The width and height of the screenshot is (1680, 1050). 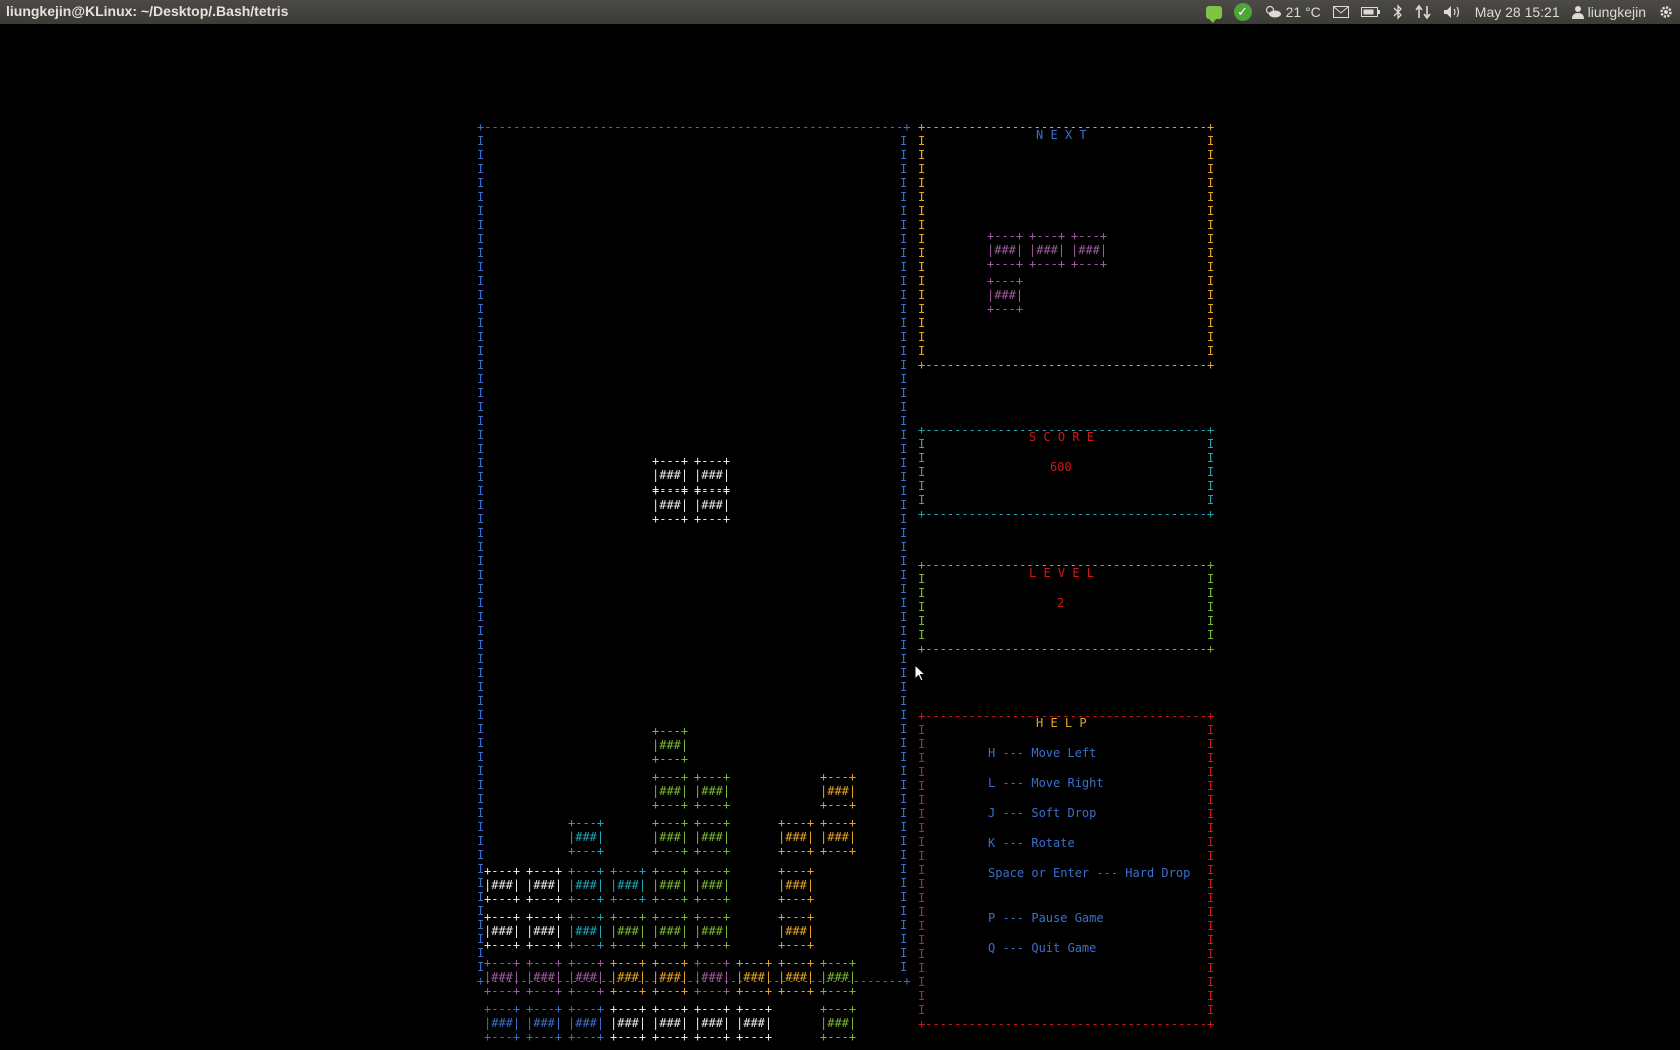 What do you see at coordinates (1005, 264) in the screenshot?
I see `next-cell-bottom: +---+` at bounding box center [1005, 264].